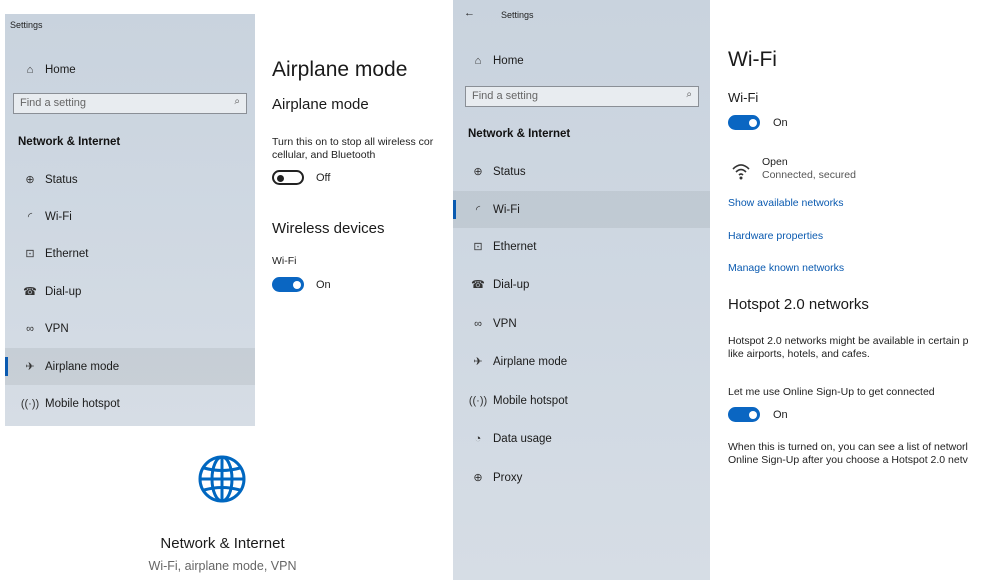 This screenshot has height=580, width=1000. What do you see at coordinates (340, 69) in the screenshot?
I see `page-title: Airplane mode` at bounding box center [340, 69].